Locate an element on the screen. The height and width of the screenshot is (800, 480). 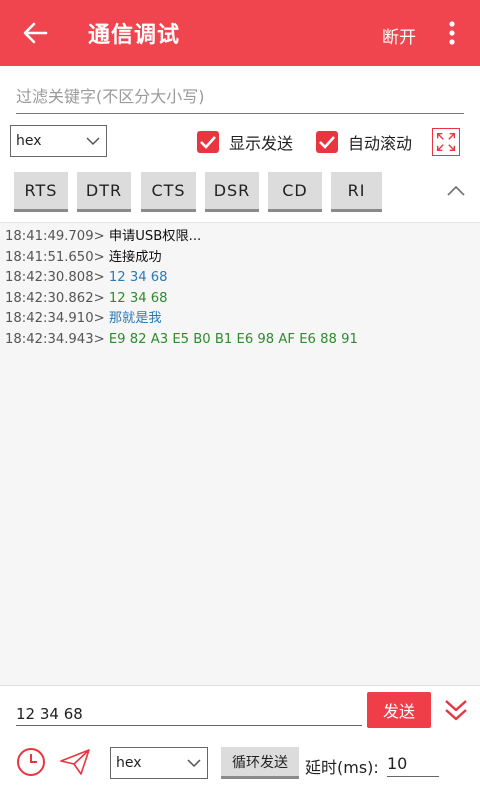
double-chevron-down-icon is located at coordinates (456, 710).